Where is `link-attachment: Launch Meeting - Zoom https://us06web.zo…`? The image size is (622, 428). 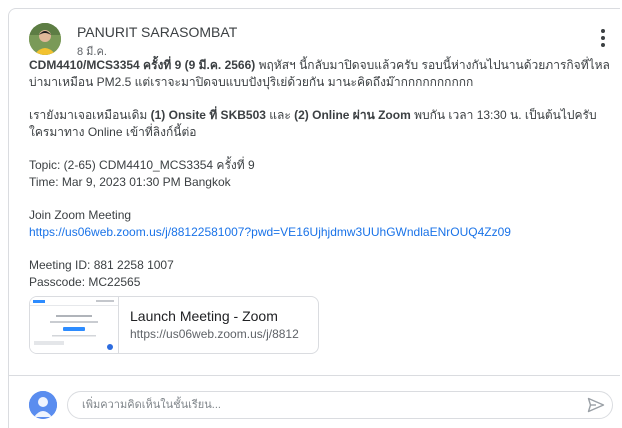 link-attachment: Launch Meeting - Zoom https://us06web.zo… is located at coordinates (174, 325).